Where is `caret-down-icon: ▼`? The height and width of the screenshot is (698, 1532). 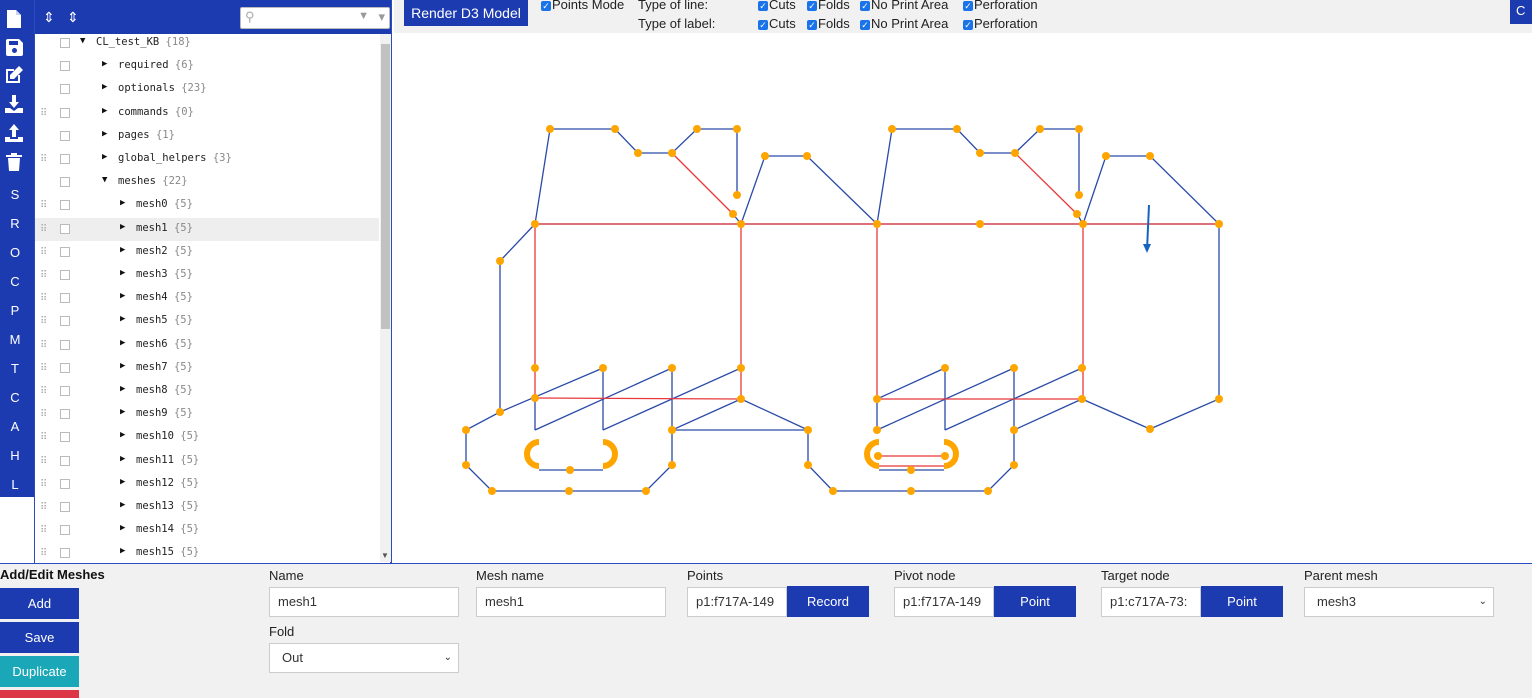 caret-down-icon: ▼ is located at coordinates (104, 180).